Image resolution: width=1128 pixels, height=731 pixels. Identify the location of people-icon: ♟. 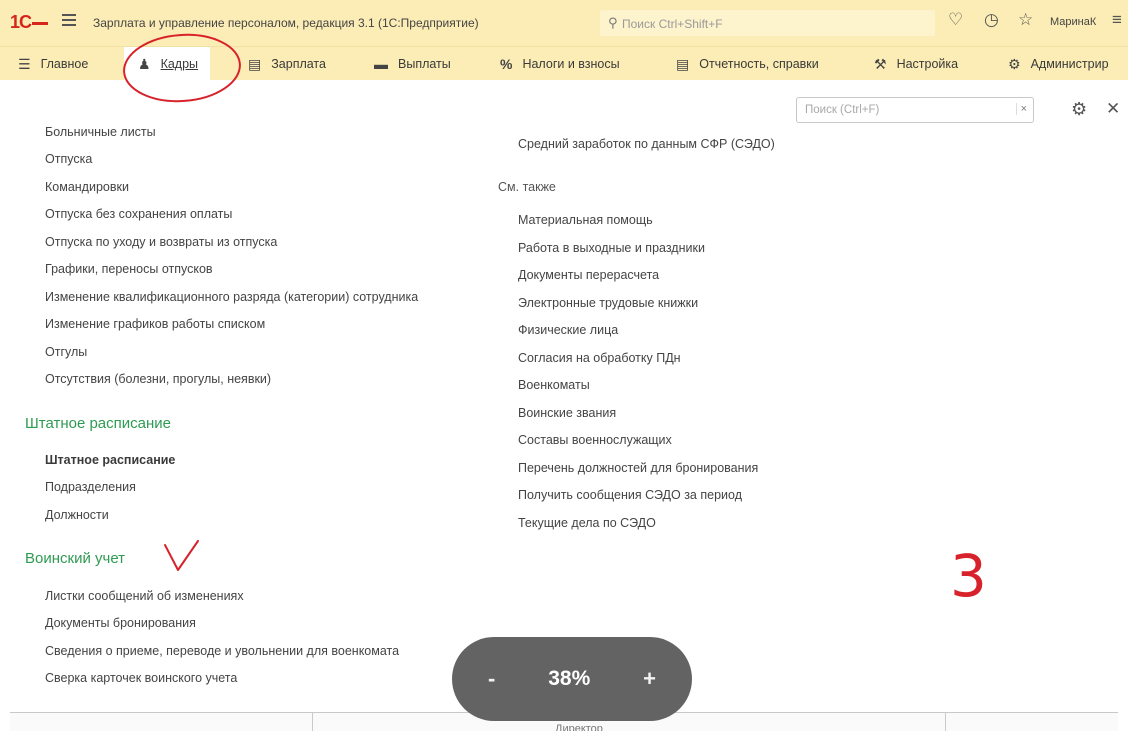
(144, 63).